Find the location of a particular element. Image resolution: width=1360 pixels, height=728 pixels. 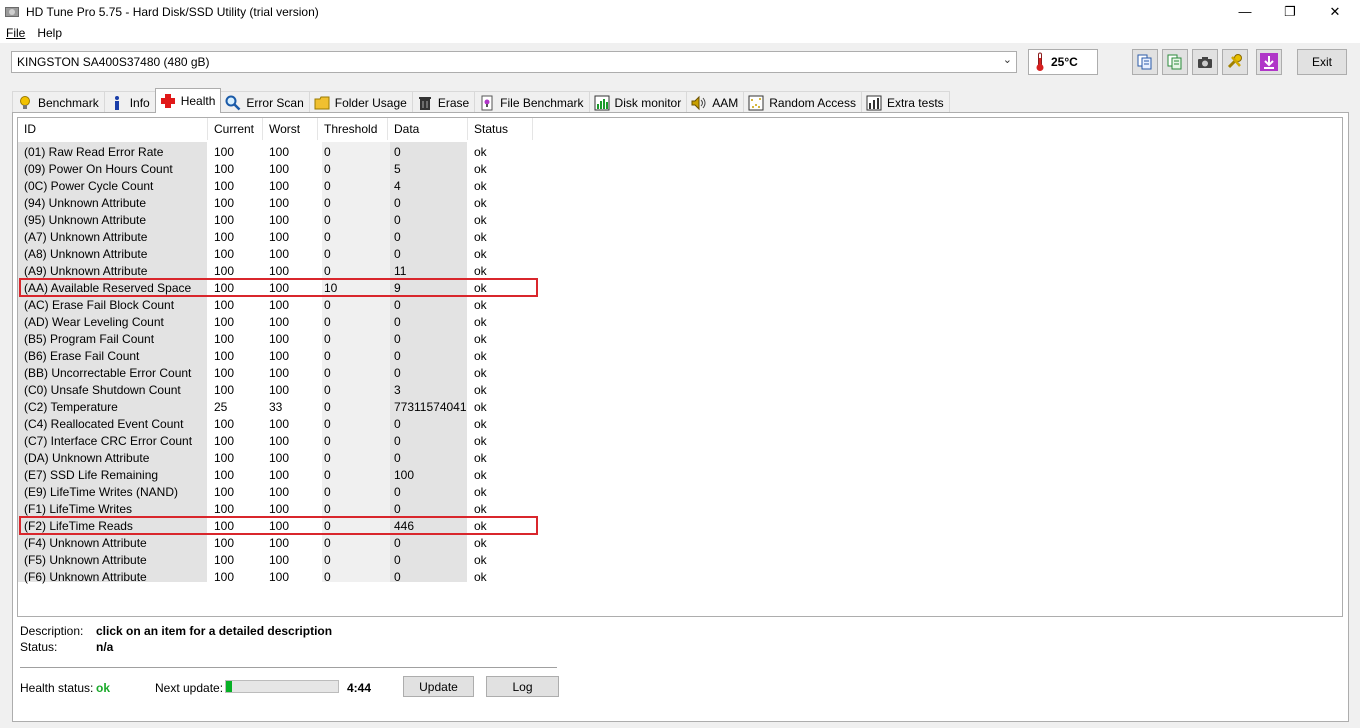

table-row: (A8) Unknown Attribute 100 100 0 0 ok is located at coordinates (278, 254).